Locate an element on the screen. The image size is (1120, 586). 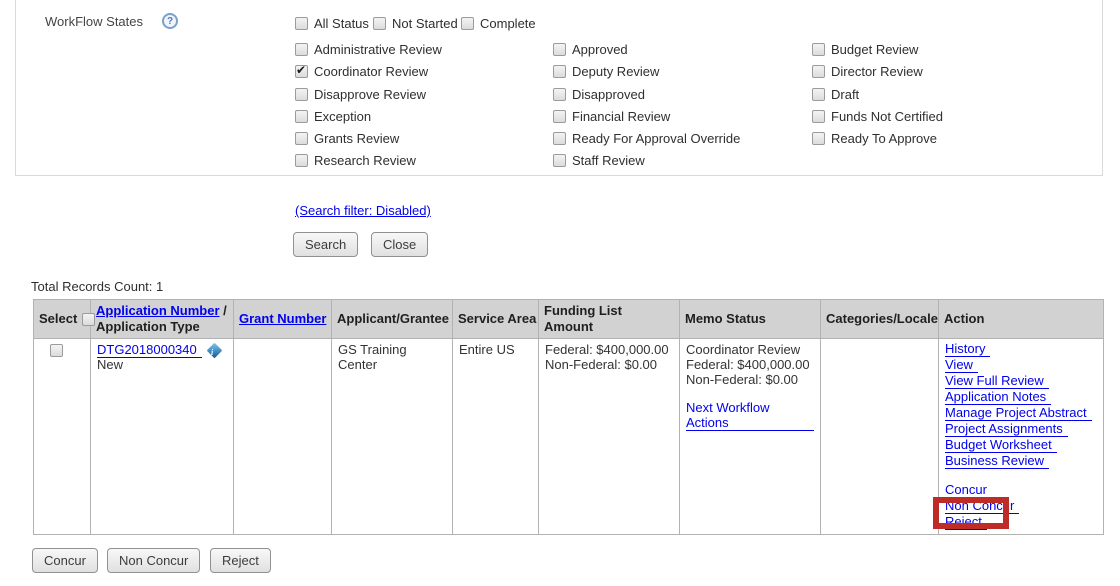
select-header-label: Select is located at coordinates (58, 318).